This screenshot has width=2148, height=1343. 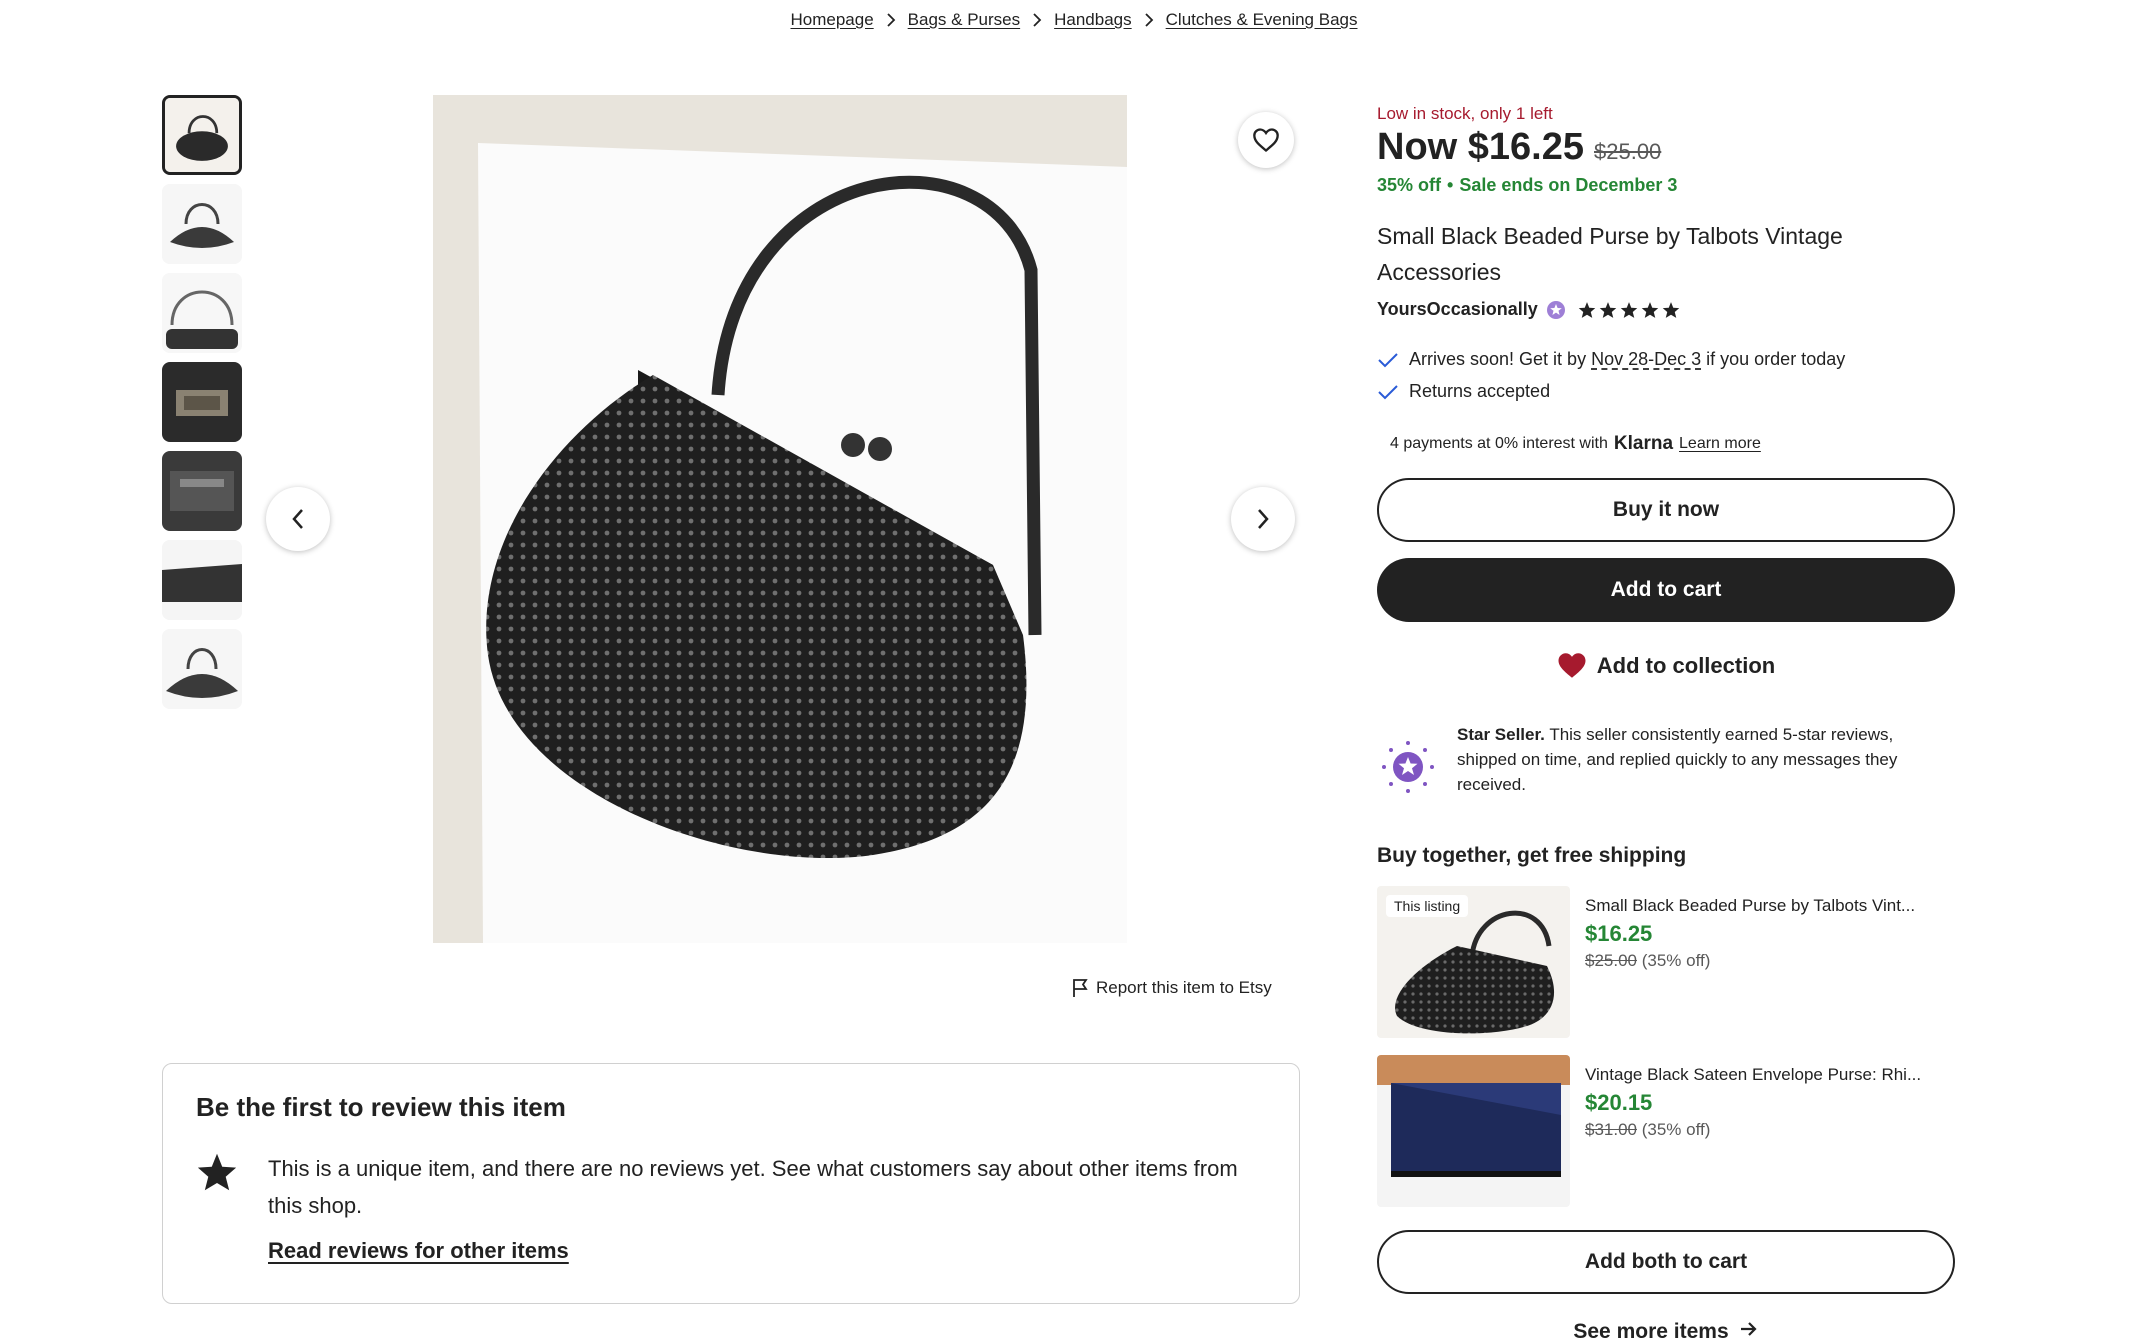 I want to click on arrow-right-icon, so click(x=1748, y=1329).